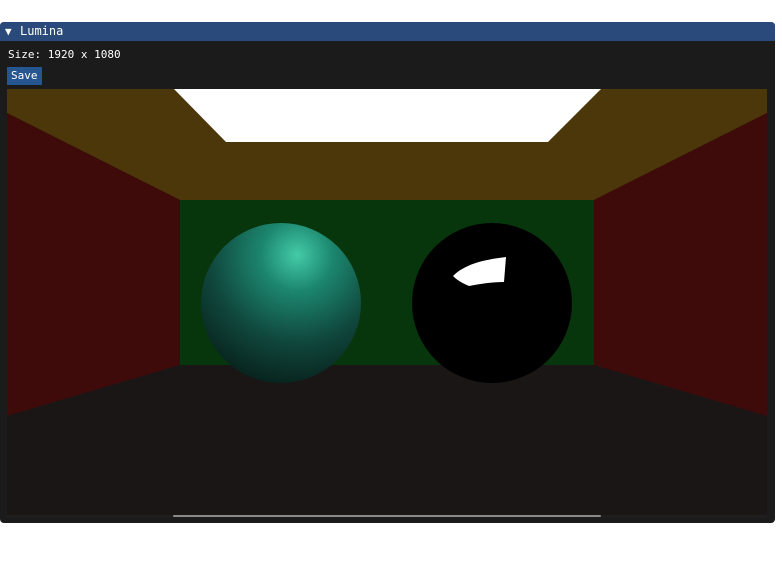  What do you see at coordinates (387, 115) in the screenshot?
I see `ceiling-light` at bounding box center [387, 115].